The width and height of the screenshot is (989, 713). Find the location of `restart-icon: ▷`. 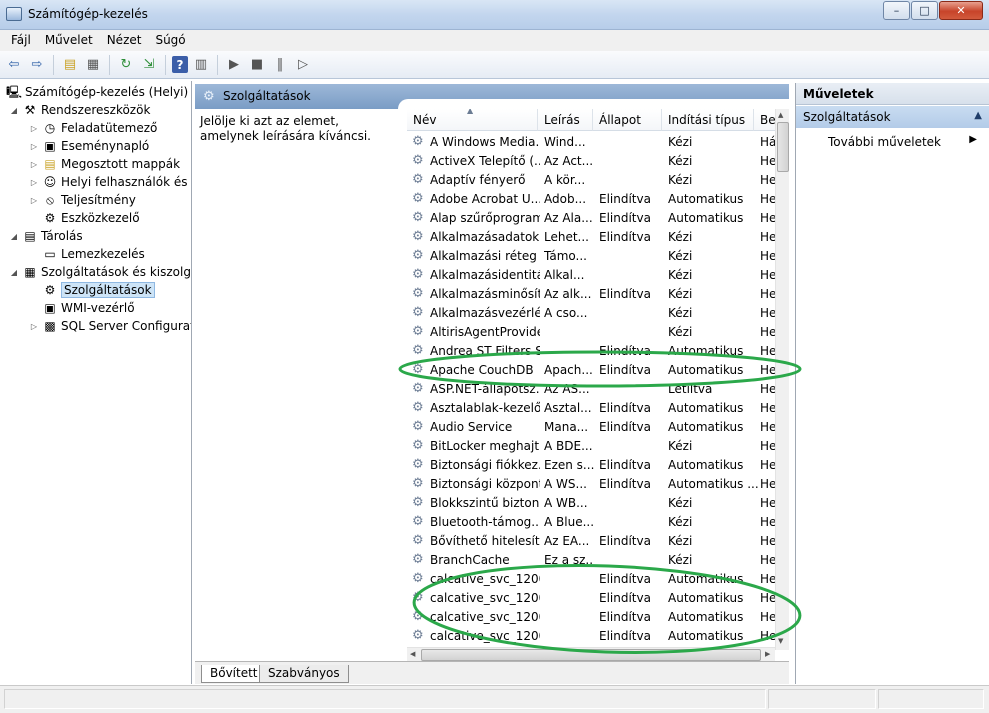

restart-icon: ▷ is located at coordinates (303, 65).